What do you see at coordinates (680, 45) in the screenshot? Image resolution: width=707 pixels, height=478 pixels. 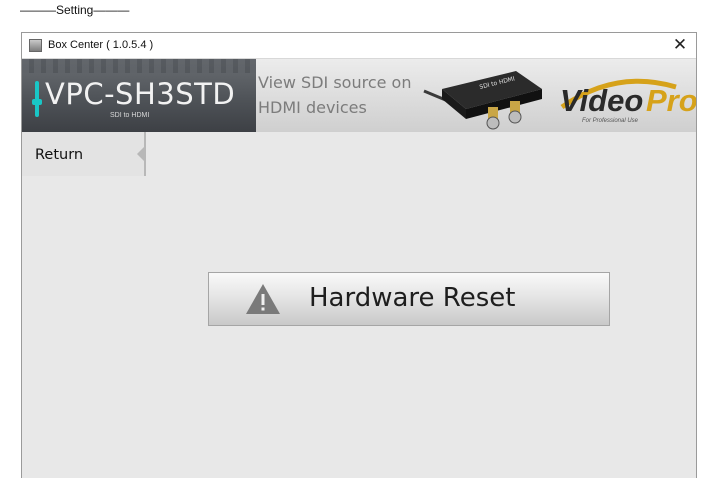 I see `close-button: ✕` at bounding box center [680, 45].